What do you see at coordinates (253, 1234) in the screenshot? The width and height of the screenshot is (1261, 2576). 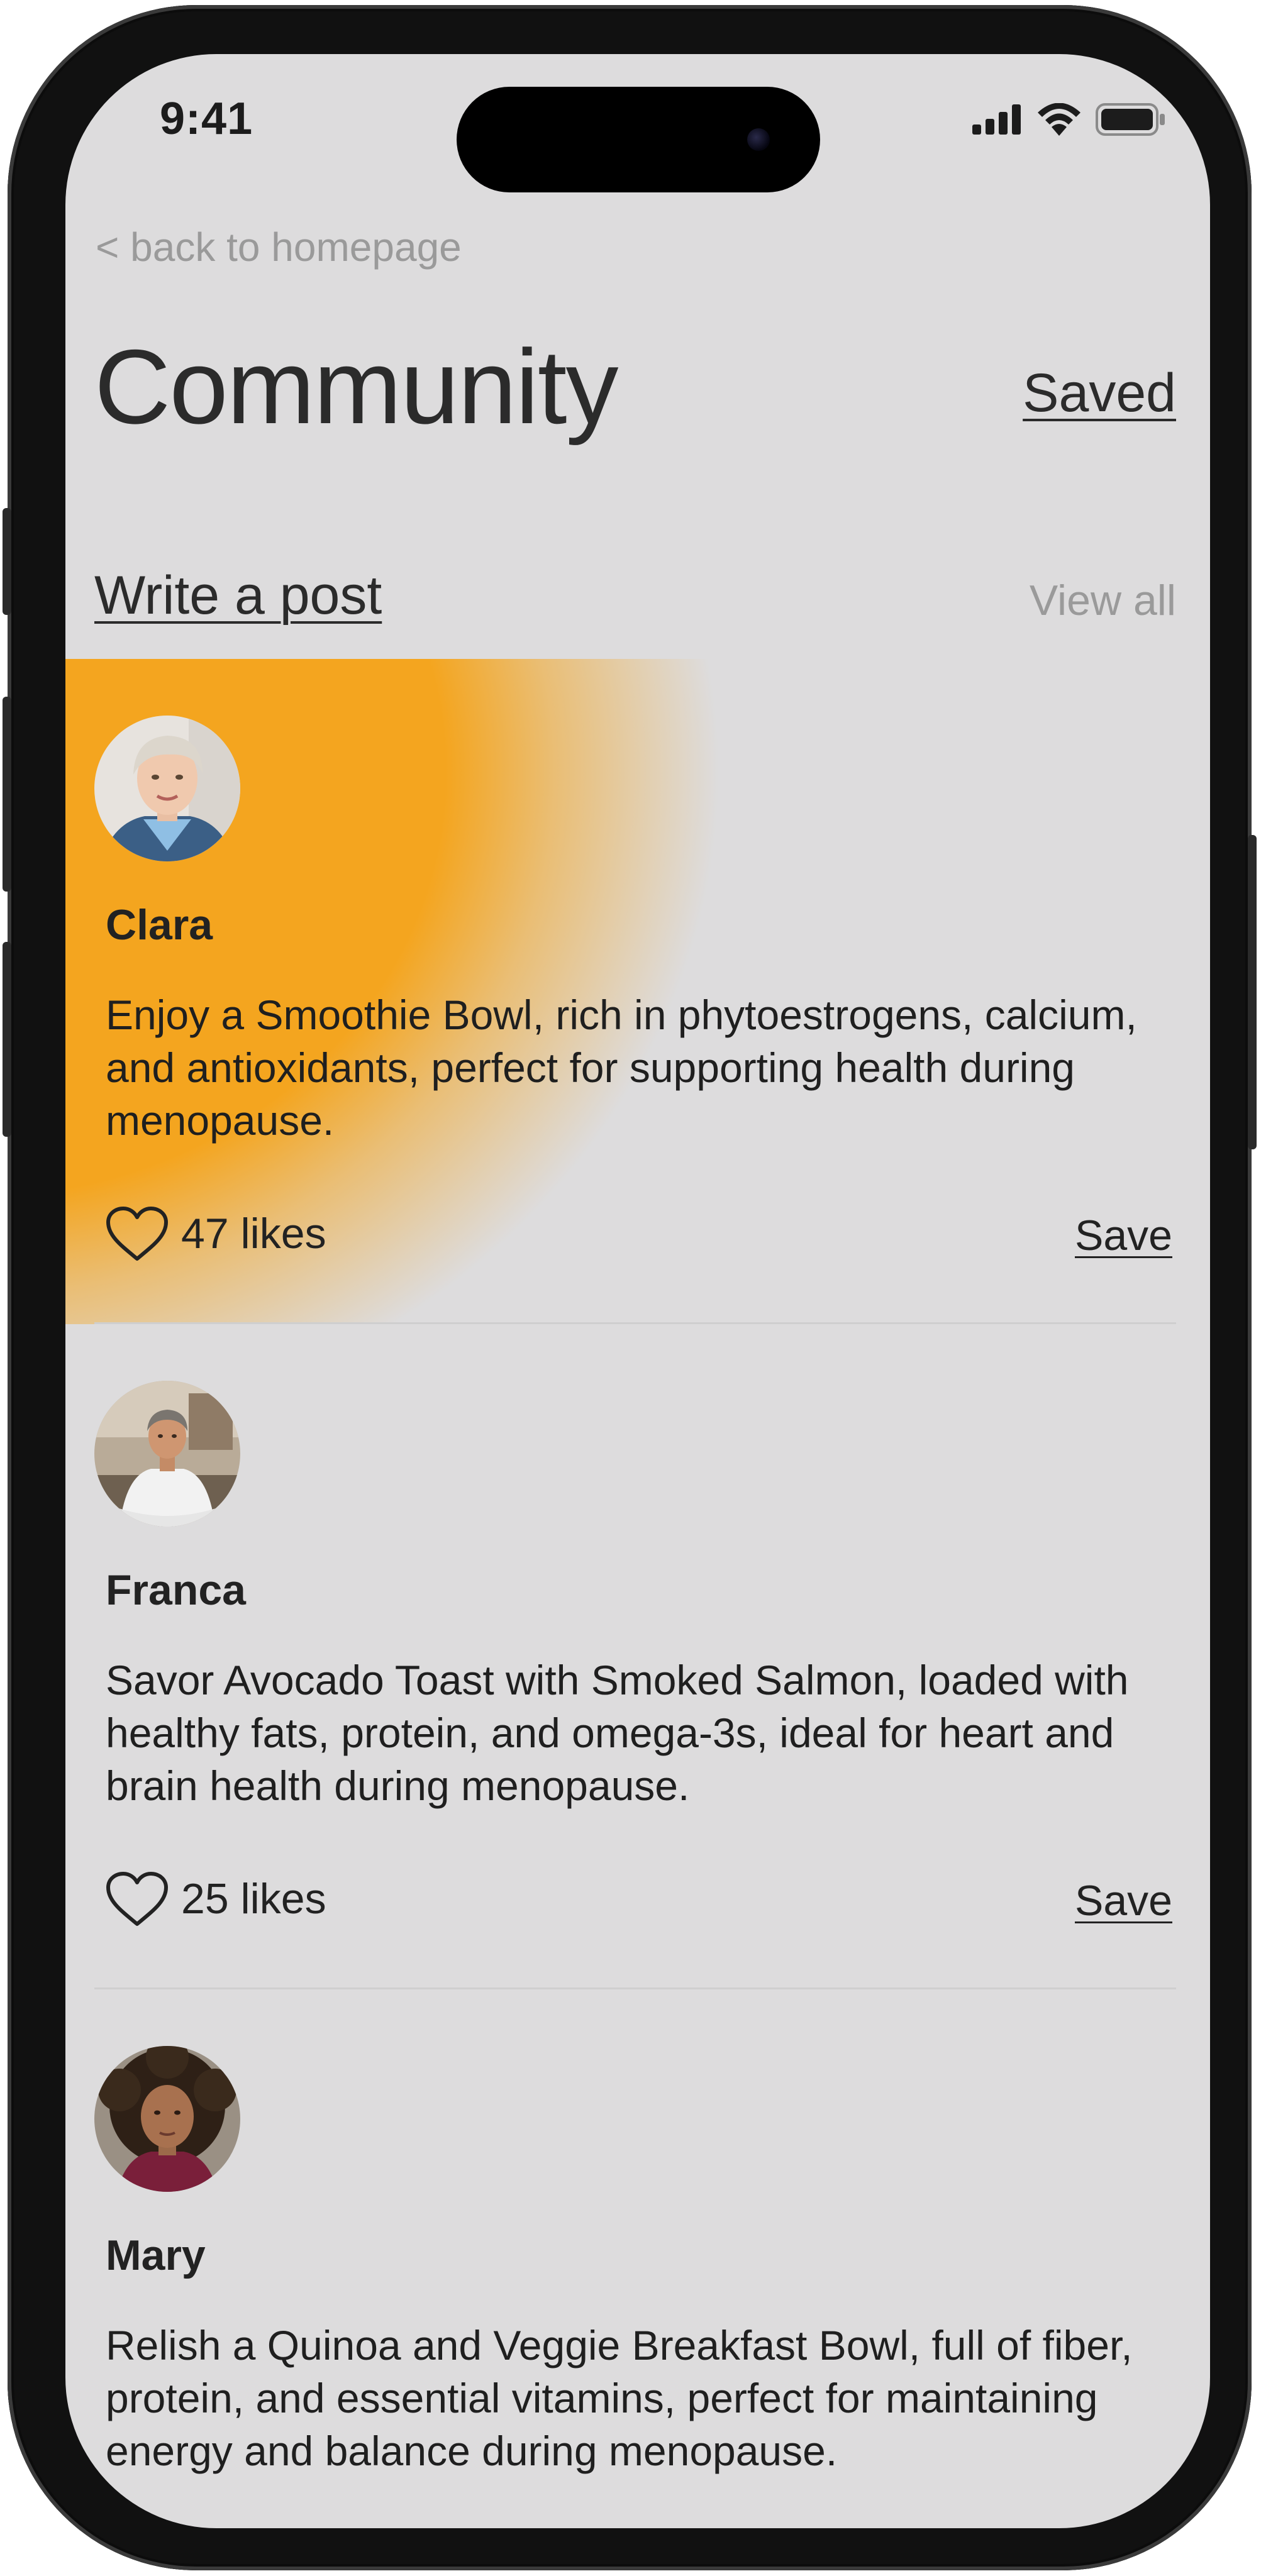 I see `likes-count: 47 likes` at bounding box center [253, 1234].